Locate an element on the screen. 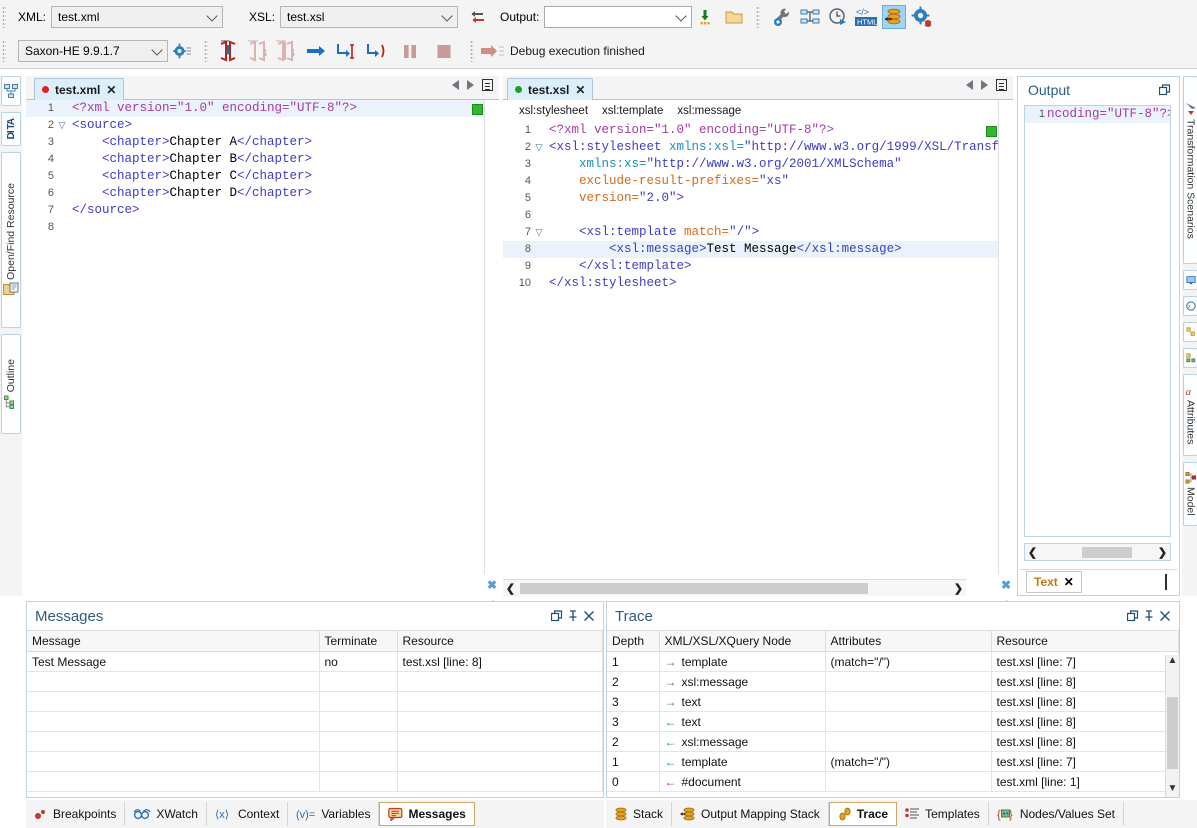 The height and width of the screenshot is (828, 1197). code-line: 4 <chapter>Chapter B</chapter> is located at coordinates (262, 159).